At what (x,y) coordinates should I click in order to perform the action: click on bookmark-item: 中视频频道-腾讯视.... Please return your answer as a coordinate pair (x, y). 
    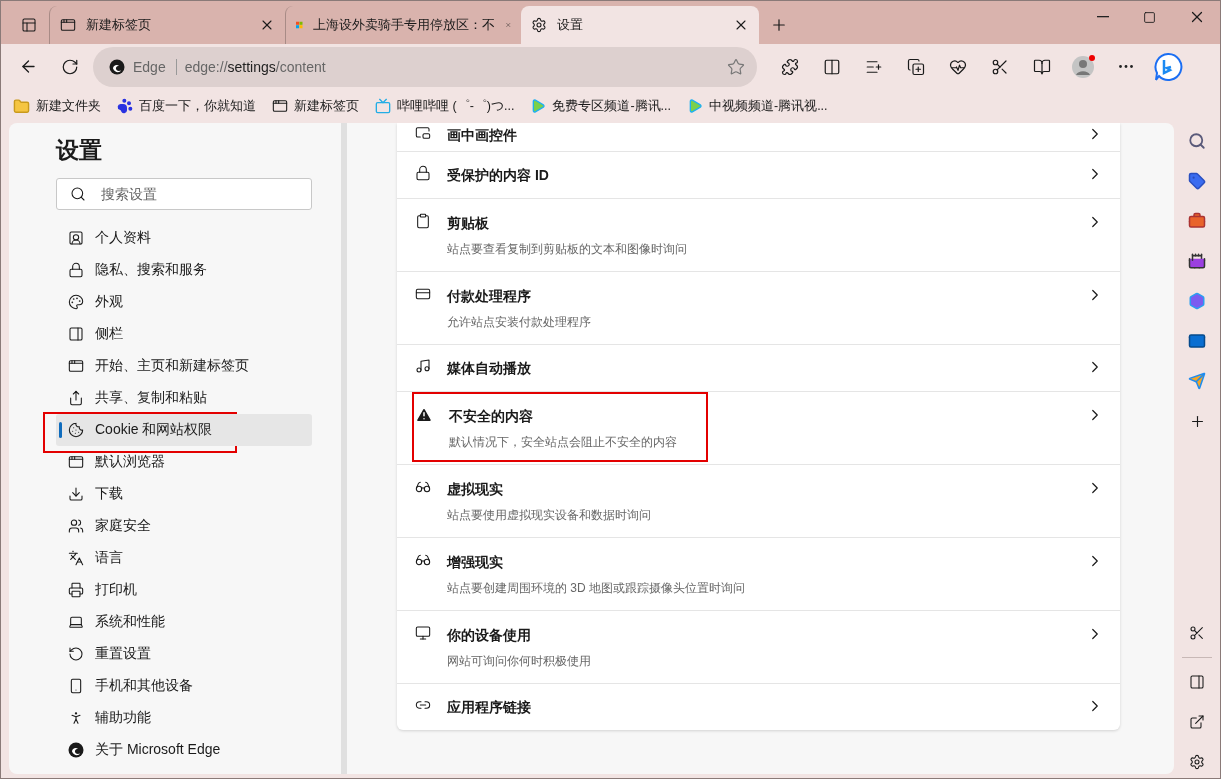
    Looking at the image, I should click on (757, 106).